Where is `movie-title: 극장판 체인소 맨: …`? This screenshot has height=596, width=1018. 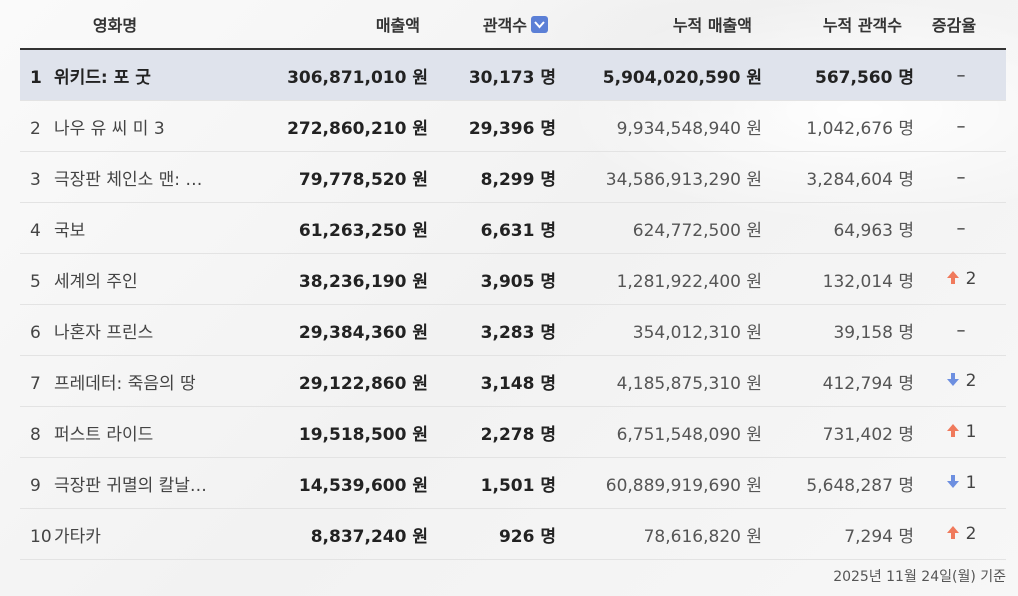 movie-title: 극장판 체인소 맨: … is located at coordinates (128, 180).